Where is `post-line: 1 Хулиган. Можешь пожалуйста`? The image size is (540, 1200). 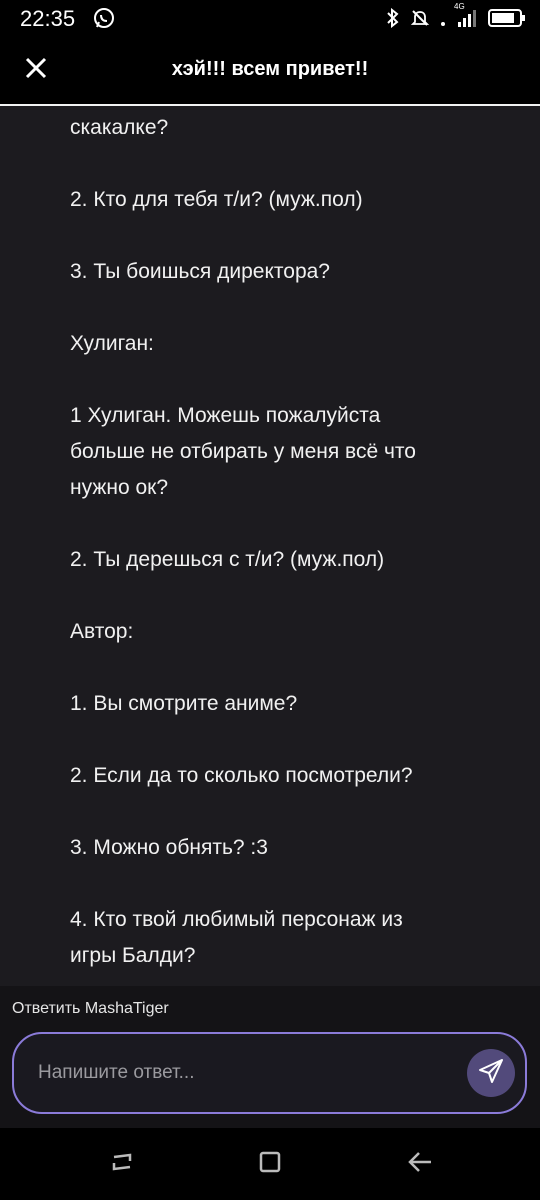 post-line: 1 Хулиган. Можешь пожалуйста is located at coordinates (225, 415).